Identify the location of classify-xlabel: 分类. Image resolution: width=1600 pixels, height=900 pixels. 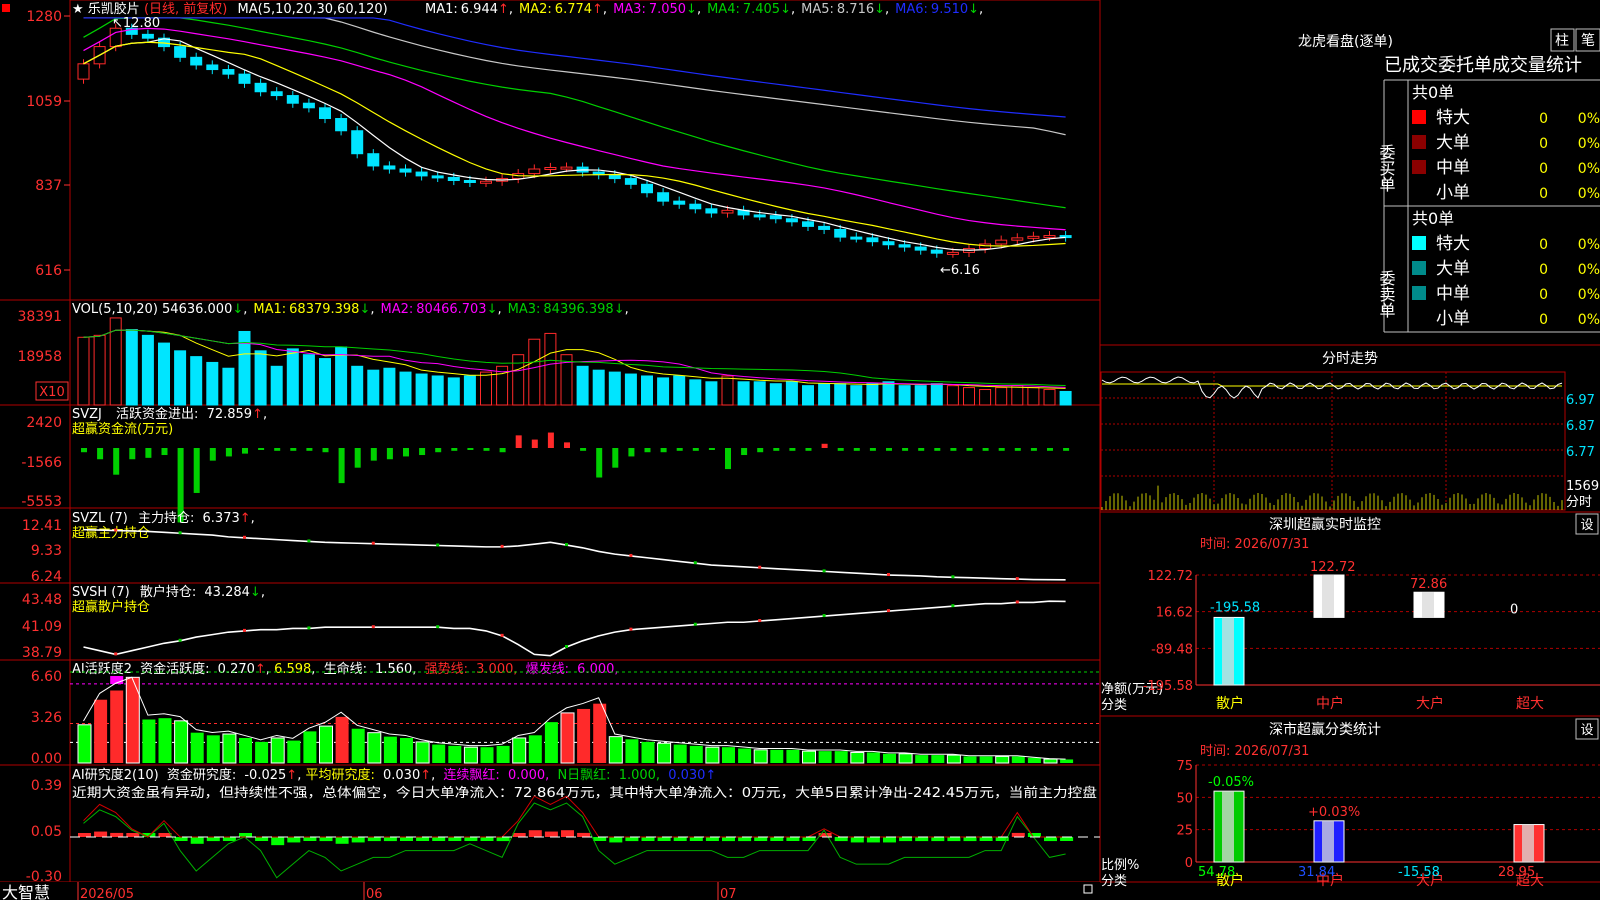
(1114, 881).